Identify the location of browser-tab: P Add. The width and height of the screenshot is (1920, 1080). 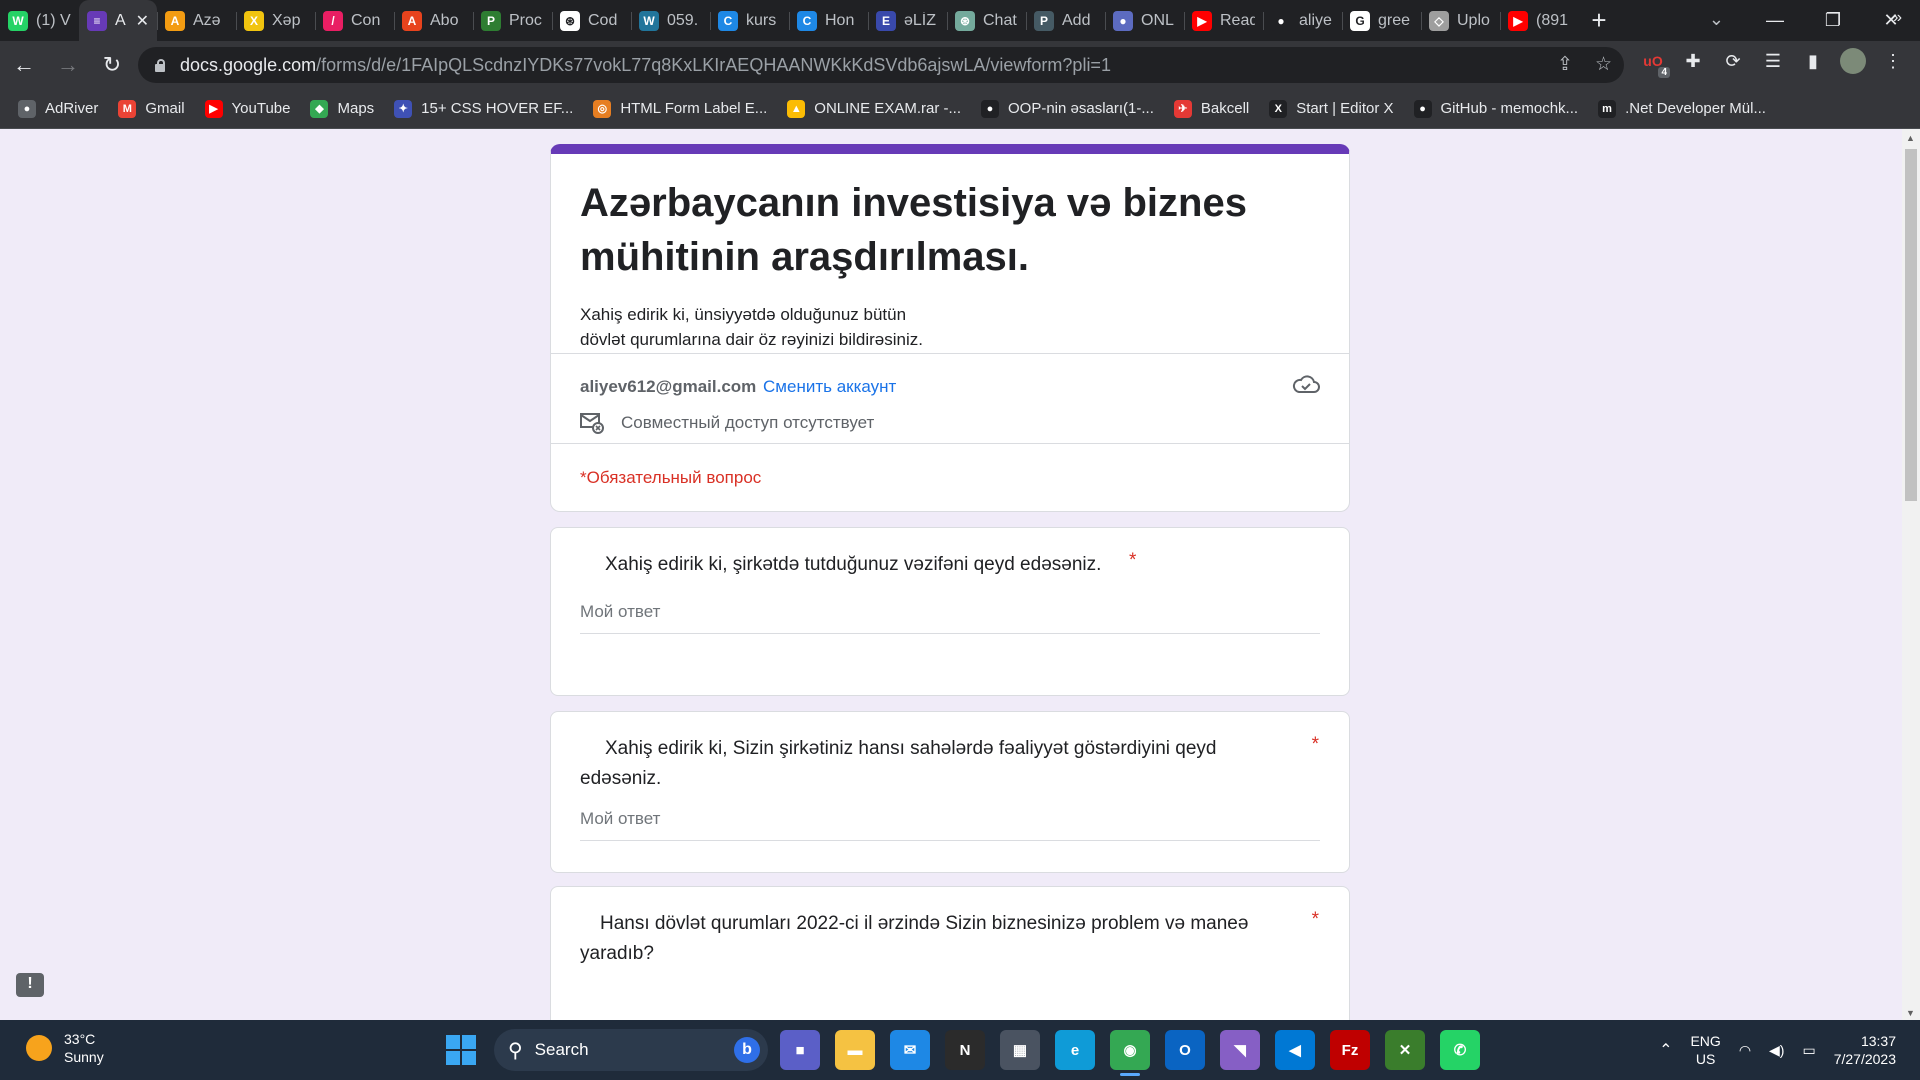
(1065, 20).